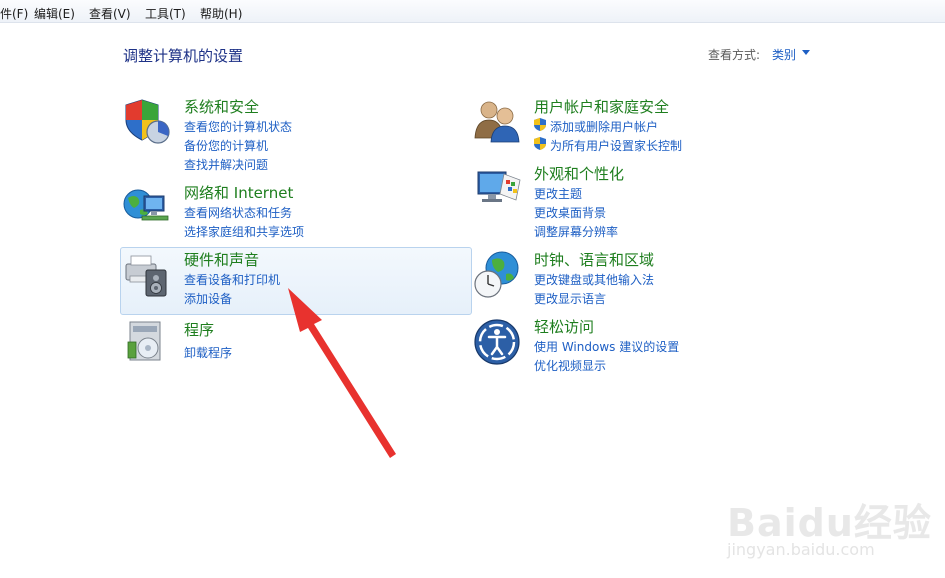  Describe the element at coordinates (199, 329) in the screenshot. I see `category-programs: 程序` at that location.